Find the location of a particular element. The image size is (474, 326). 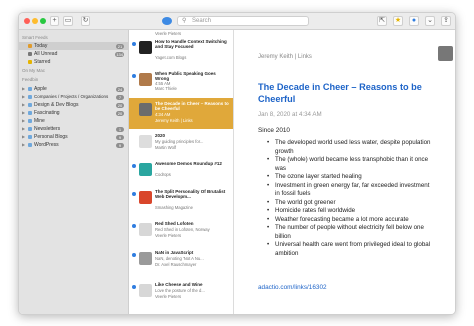

toggle-read-icon is located at coordinates (167, 21).